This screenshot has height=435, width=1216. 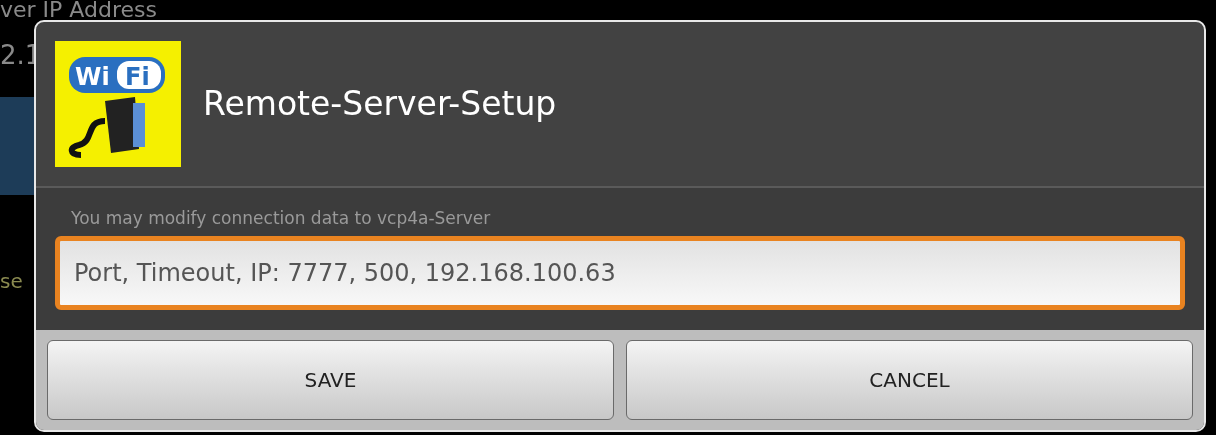 I want to click on background-text: se, so click(x=11, y=281).